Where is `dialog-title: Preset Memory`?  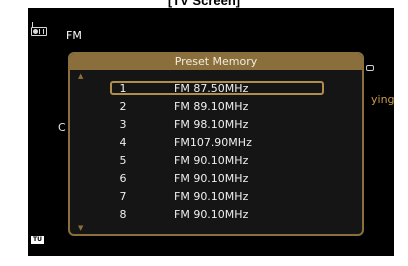 dialog-title: Preset Memory is located at coordinates (216, 62).